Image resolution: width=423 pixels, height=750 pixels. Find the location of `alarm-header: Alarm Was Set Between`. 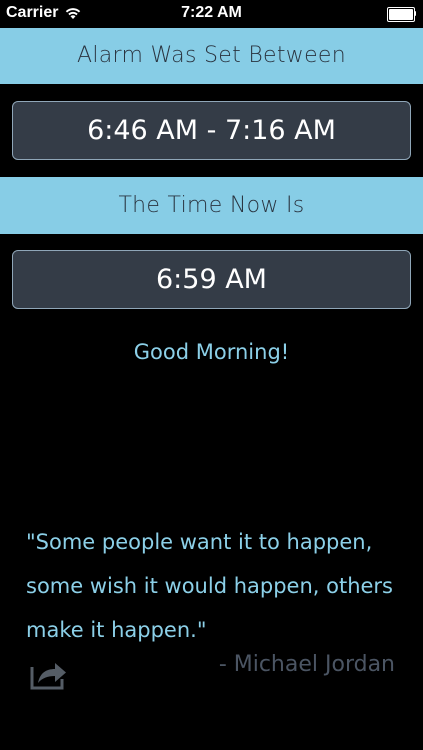

alarm-header: Alarm Was Set Between is located at coordinates (211, 56).